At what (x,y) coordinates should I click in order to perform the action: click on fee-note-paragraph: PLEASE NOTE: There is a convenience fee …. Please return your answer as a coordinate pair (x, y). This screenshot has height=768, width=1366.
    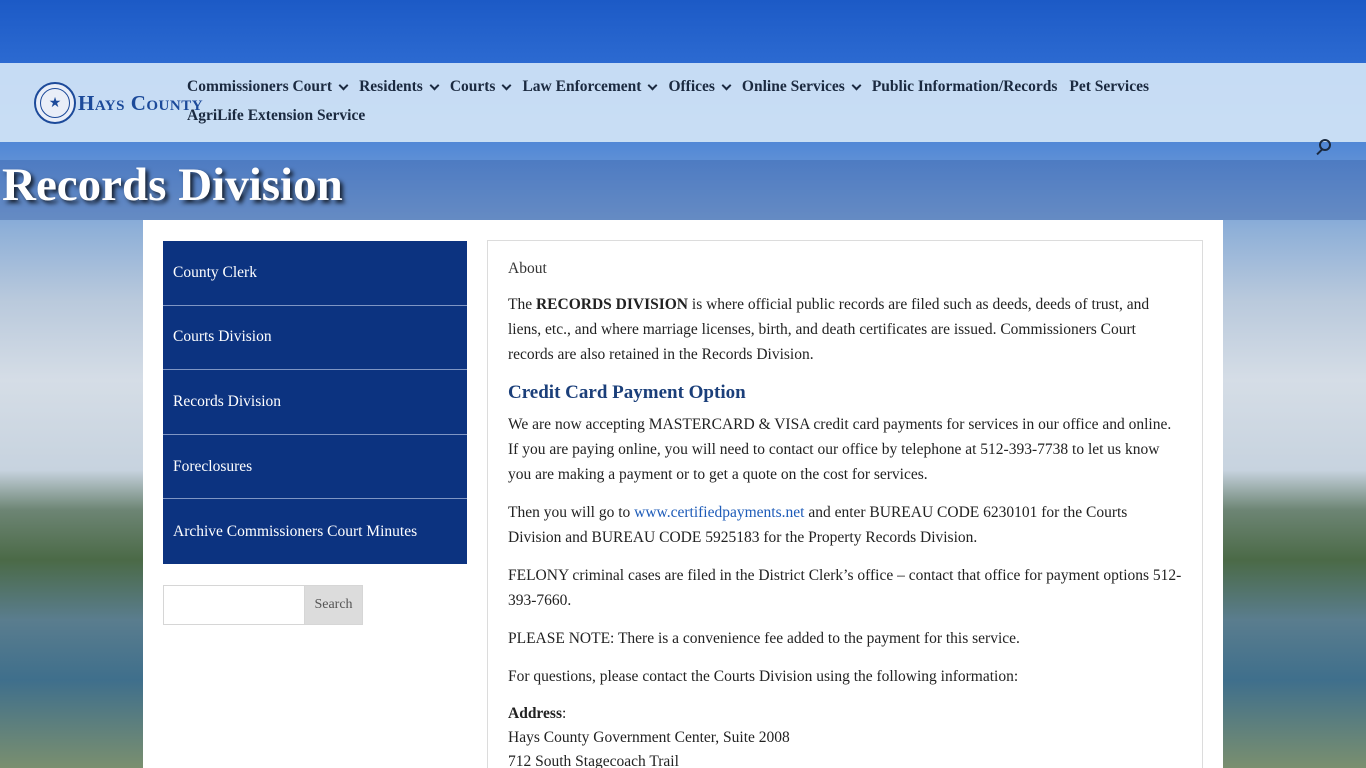
    Looking at the image, I should click on (764, 638).